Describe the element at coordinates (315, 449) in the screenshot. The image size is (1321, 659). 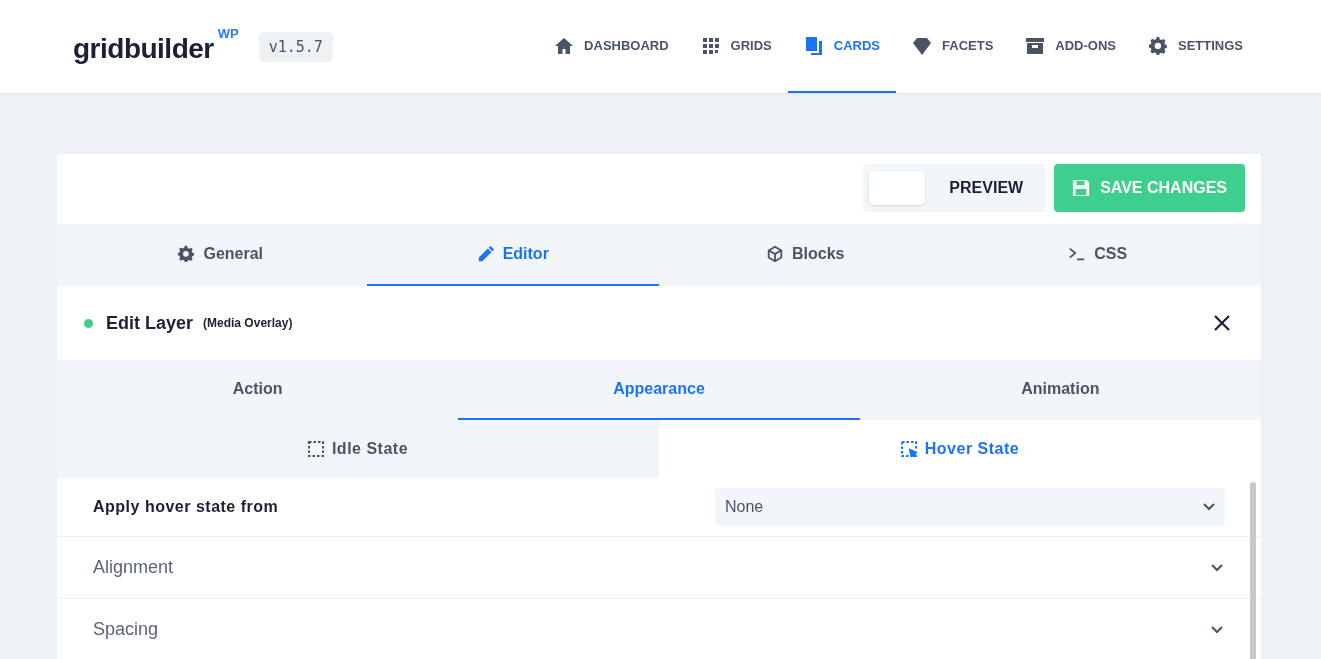
I see `dashed-square-icon` at that location.